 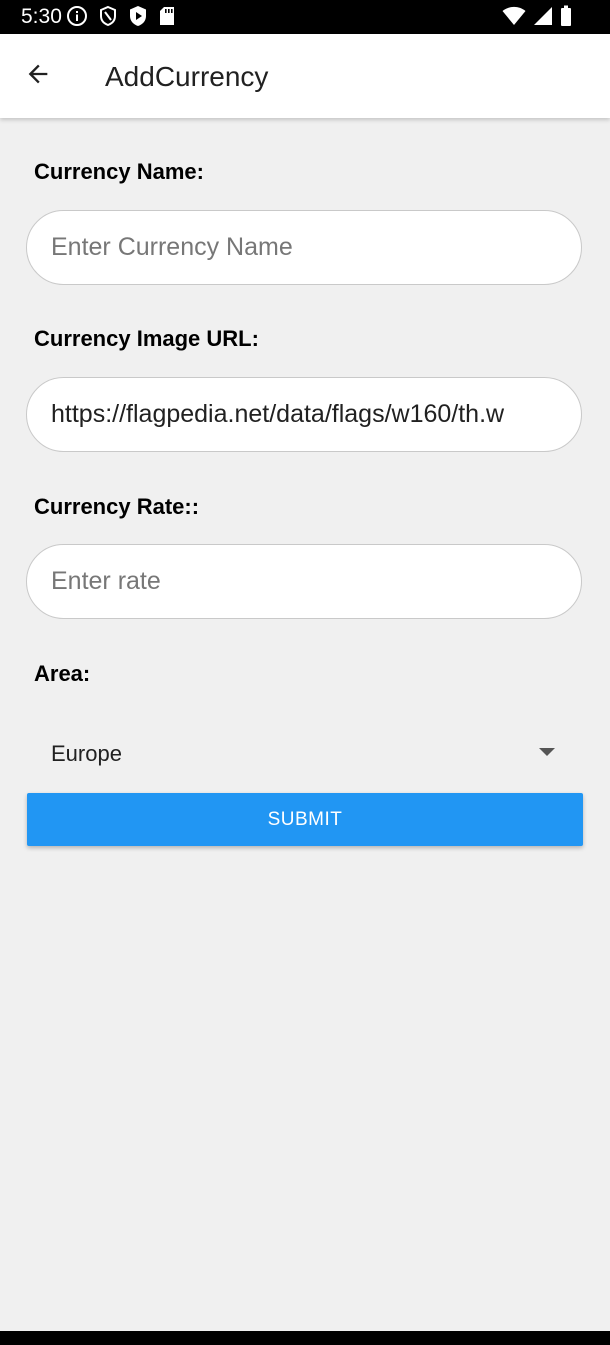 I want to click on area-dropdown: Europe, so click(x=304, y=754).